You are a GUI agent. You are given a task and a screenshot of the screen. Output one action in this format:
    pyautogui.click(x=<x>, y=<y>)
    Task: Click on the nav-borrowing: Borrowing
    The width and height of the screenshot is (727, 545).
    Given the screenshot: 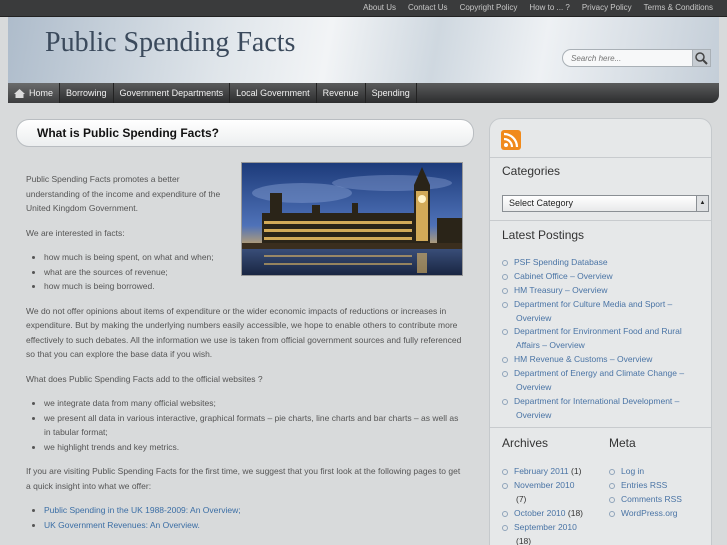 What is the action you would take?
    pyautogui.click(x=87, y=93)
    